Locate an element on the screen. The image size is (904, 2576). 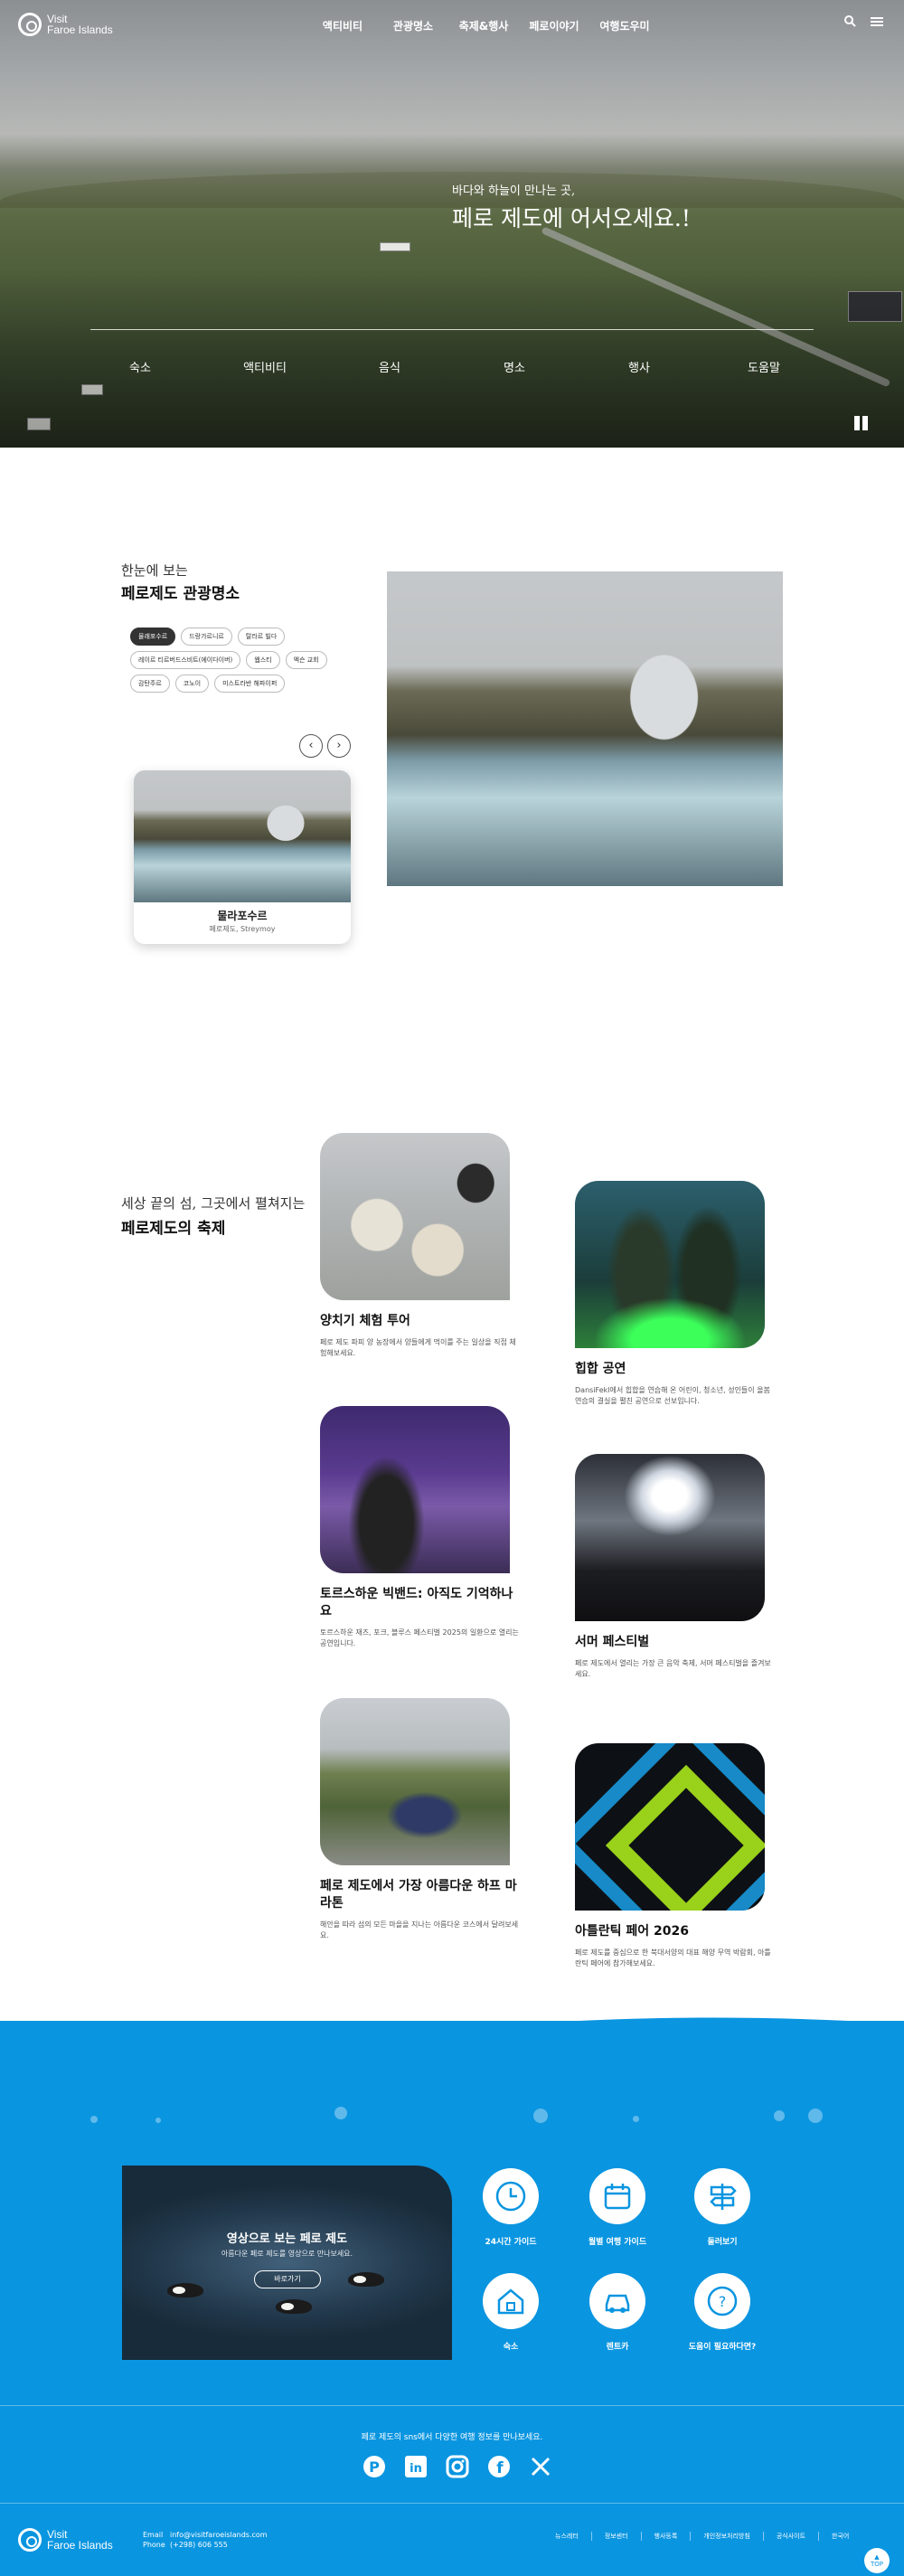
phone-value: (+298) 606 555 is located at coordinates (199, 2545).